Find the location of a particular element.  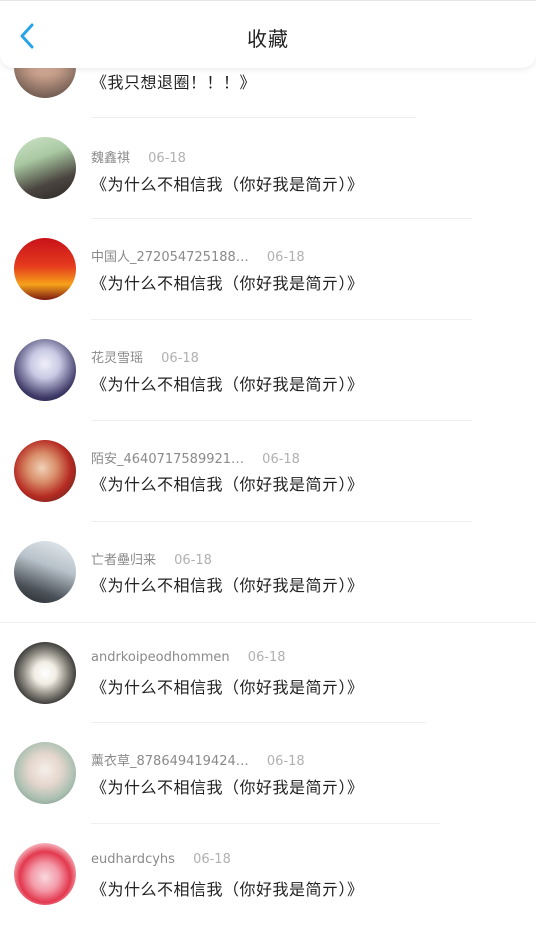

item-meta: 薰衣草_878649419424… 06-18 is located at coordinates (198, 759).